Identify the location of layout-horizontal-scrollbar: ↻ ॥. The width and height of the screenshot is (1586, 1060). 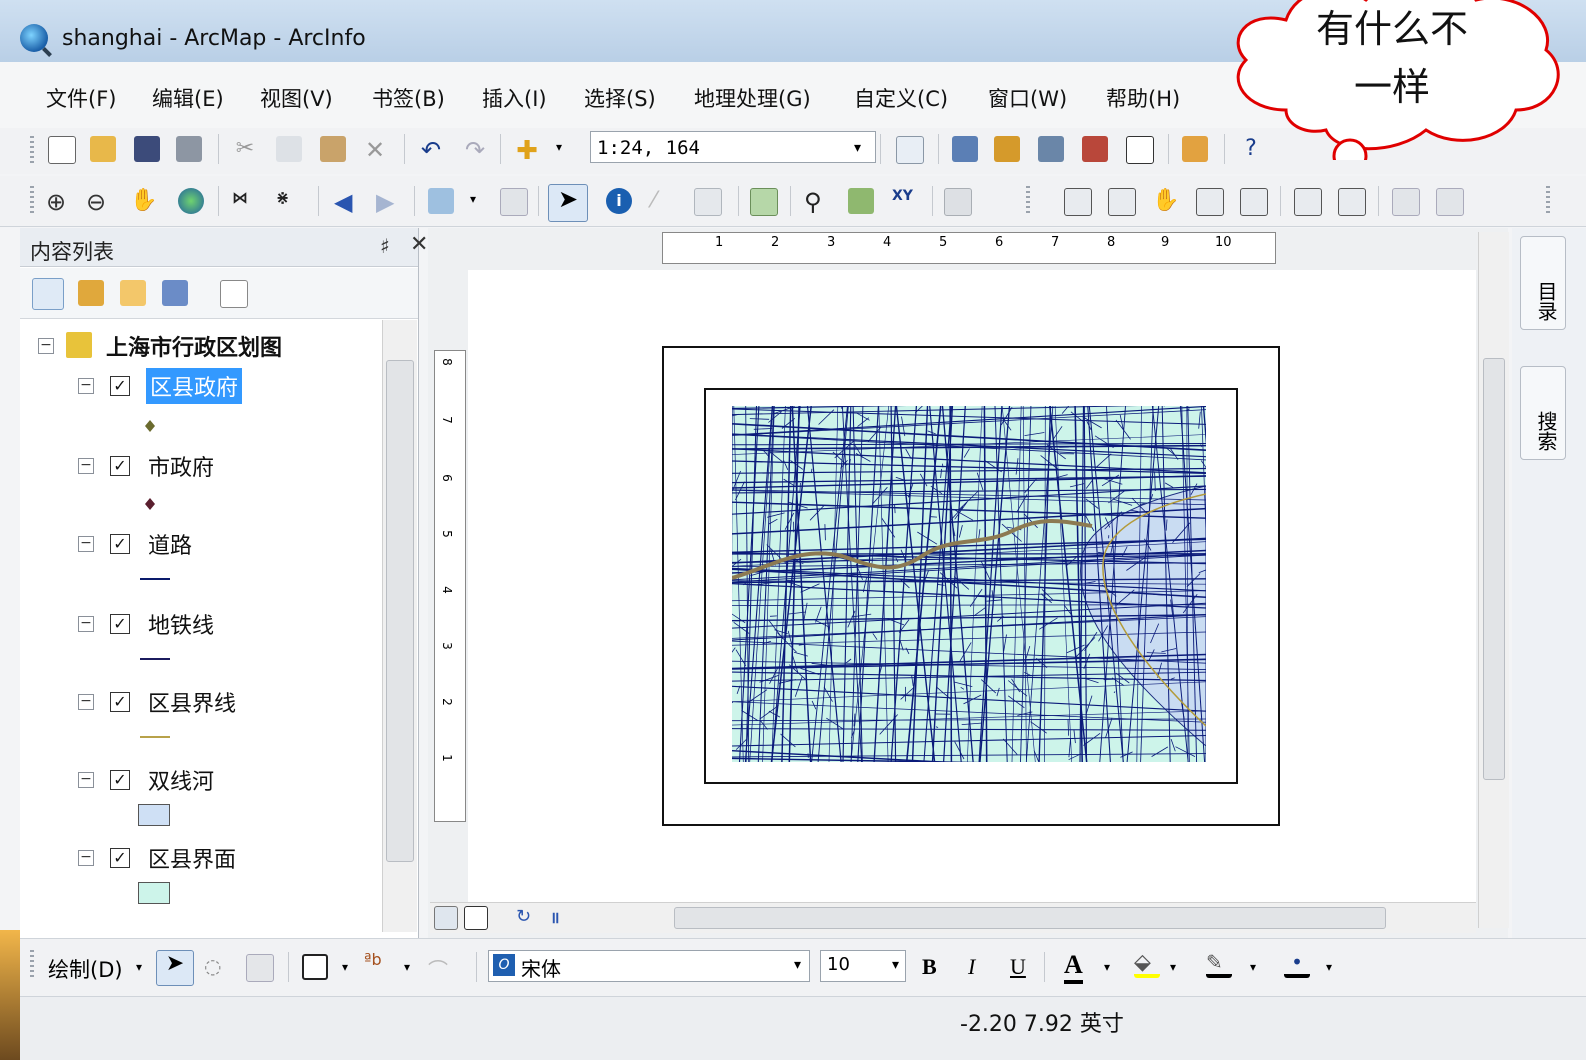
(953, 917).